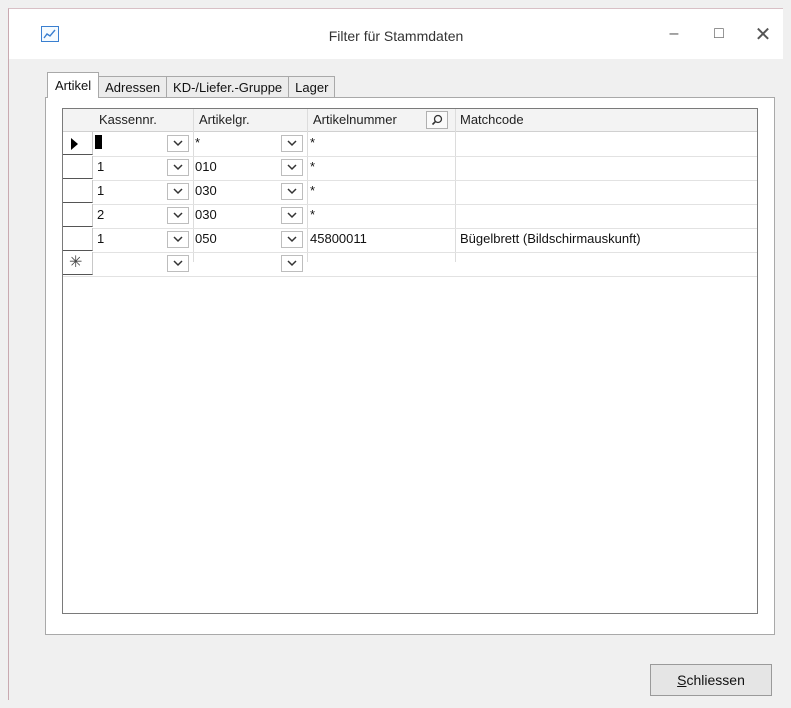  Describe the element at coordinates (410, 216) in the screenshot. I see `table-row: 2 030 *` at that location.